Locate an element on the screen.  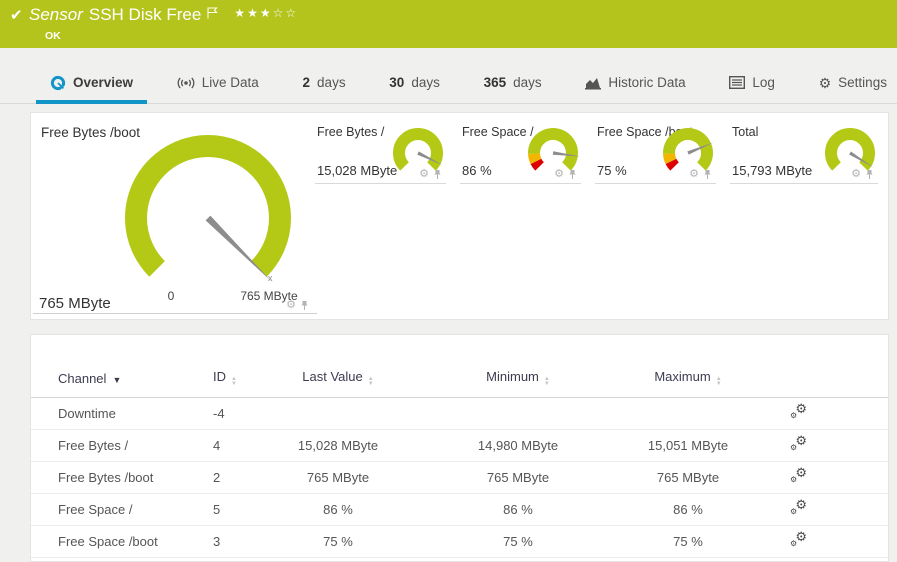
gauge-card-total: Total 15,793 MByte ⚙ is located at coordinates (807, 216).